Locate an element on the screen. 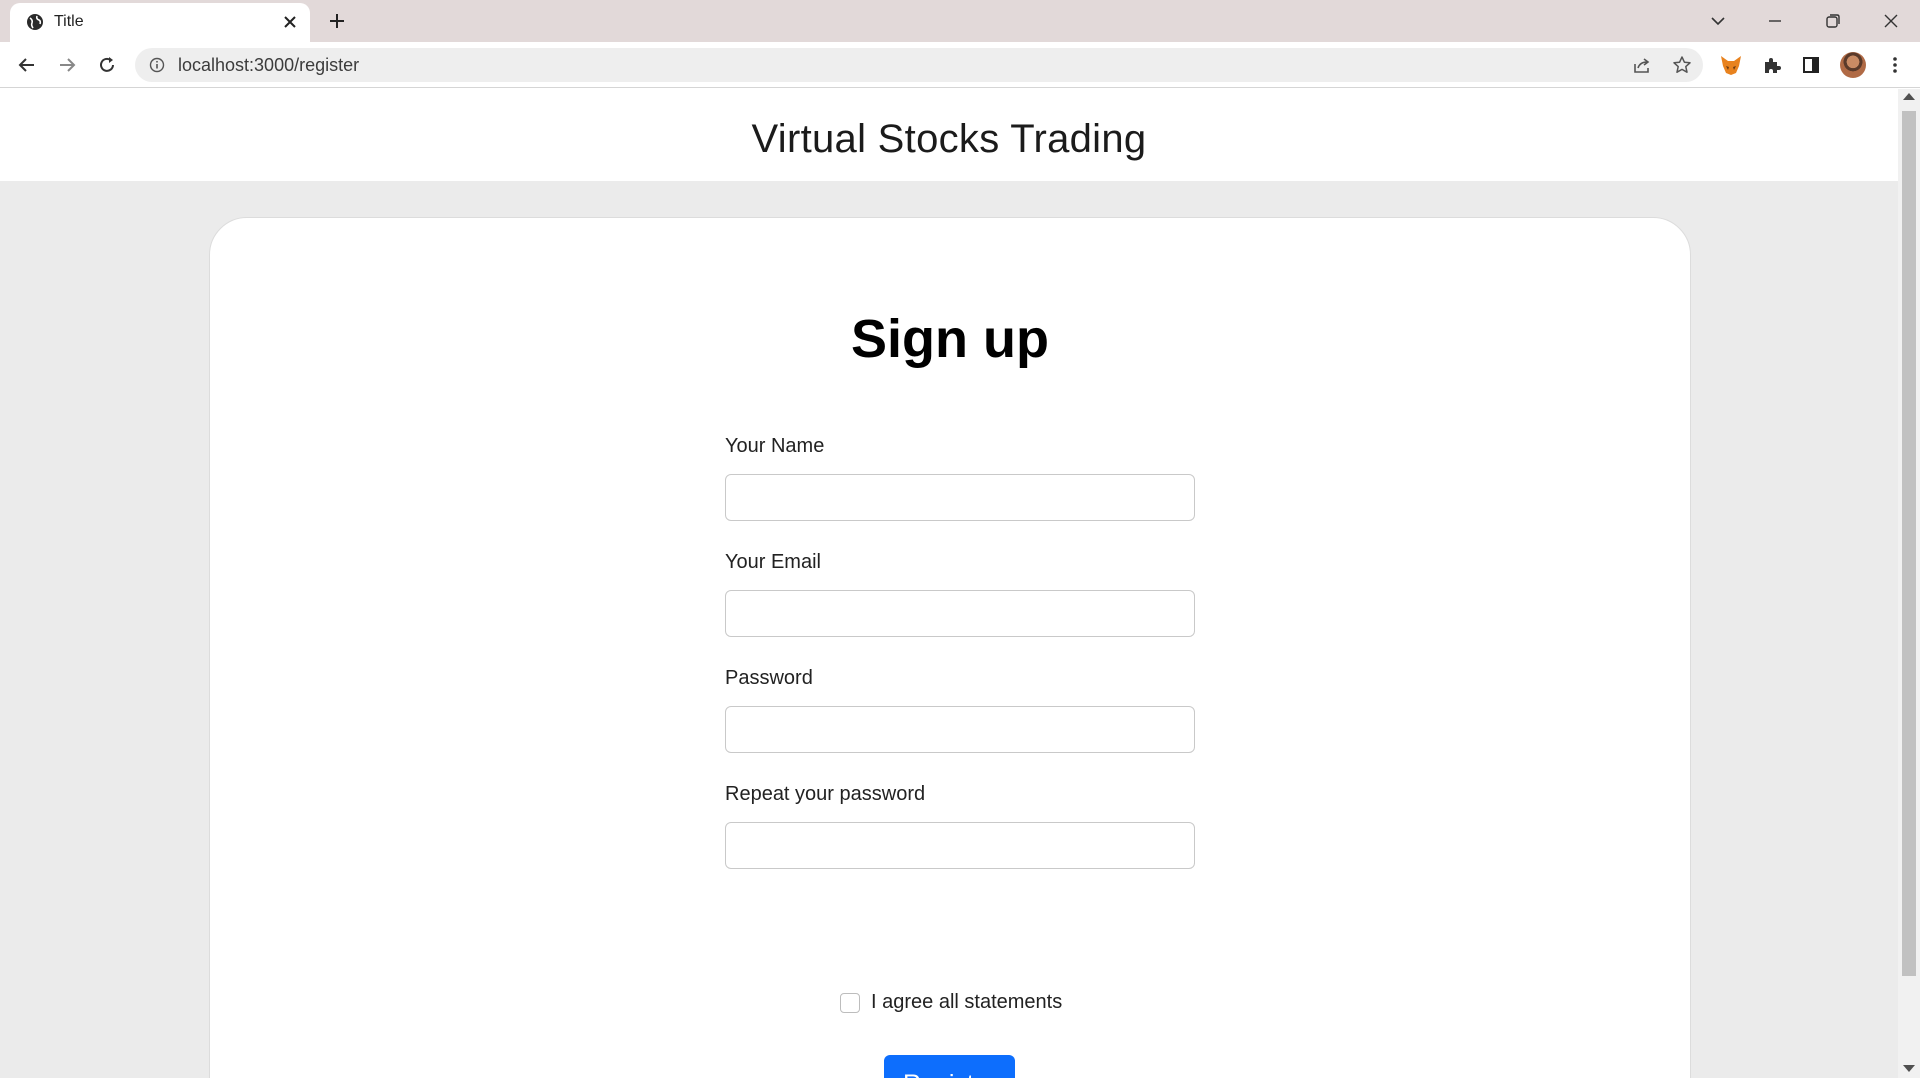 This screenshot has height=1078, width=1920. browser-title-bar: Title is located at coordinates (960, 21).